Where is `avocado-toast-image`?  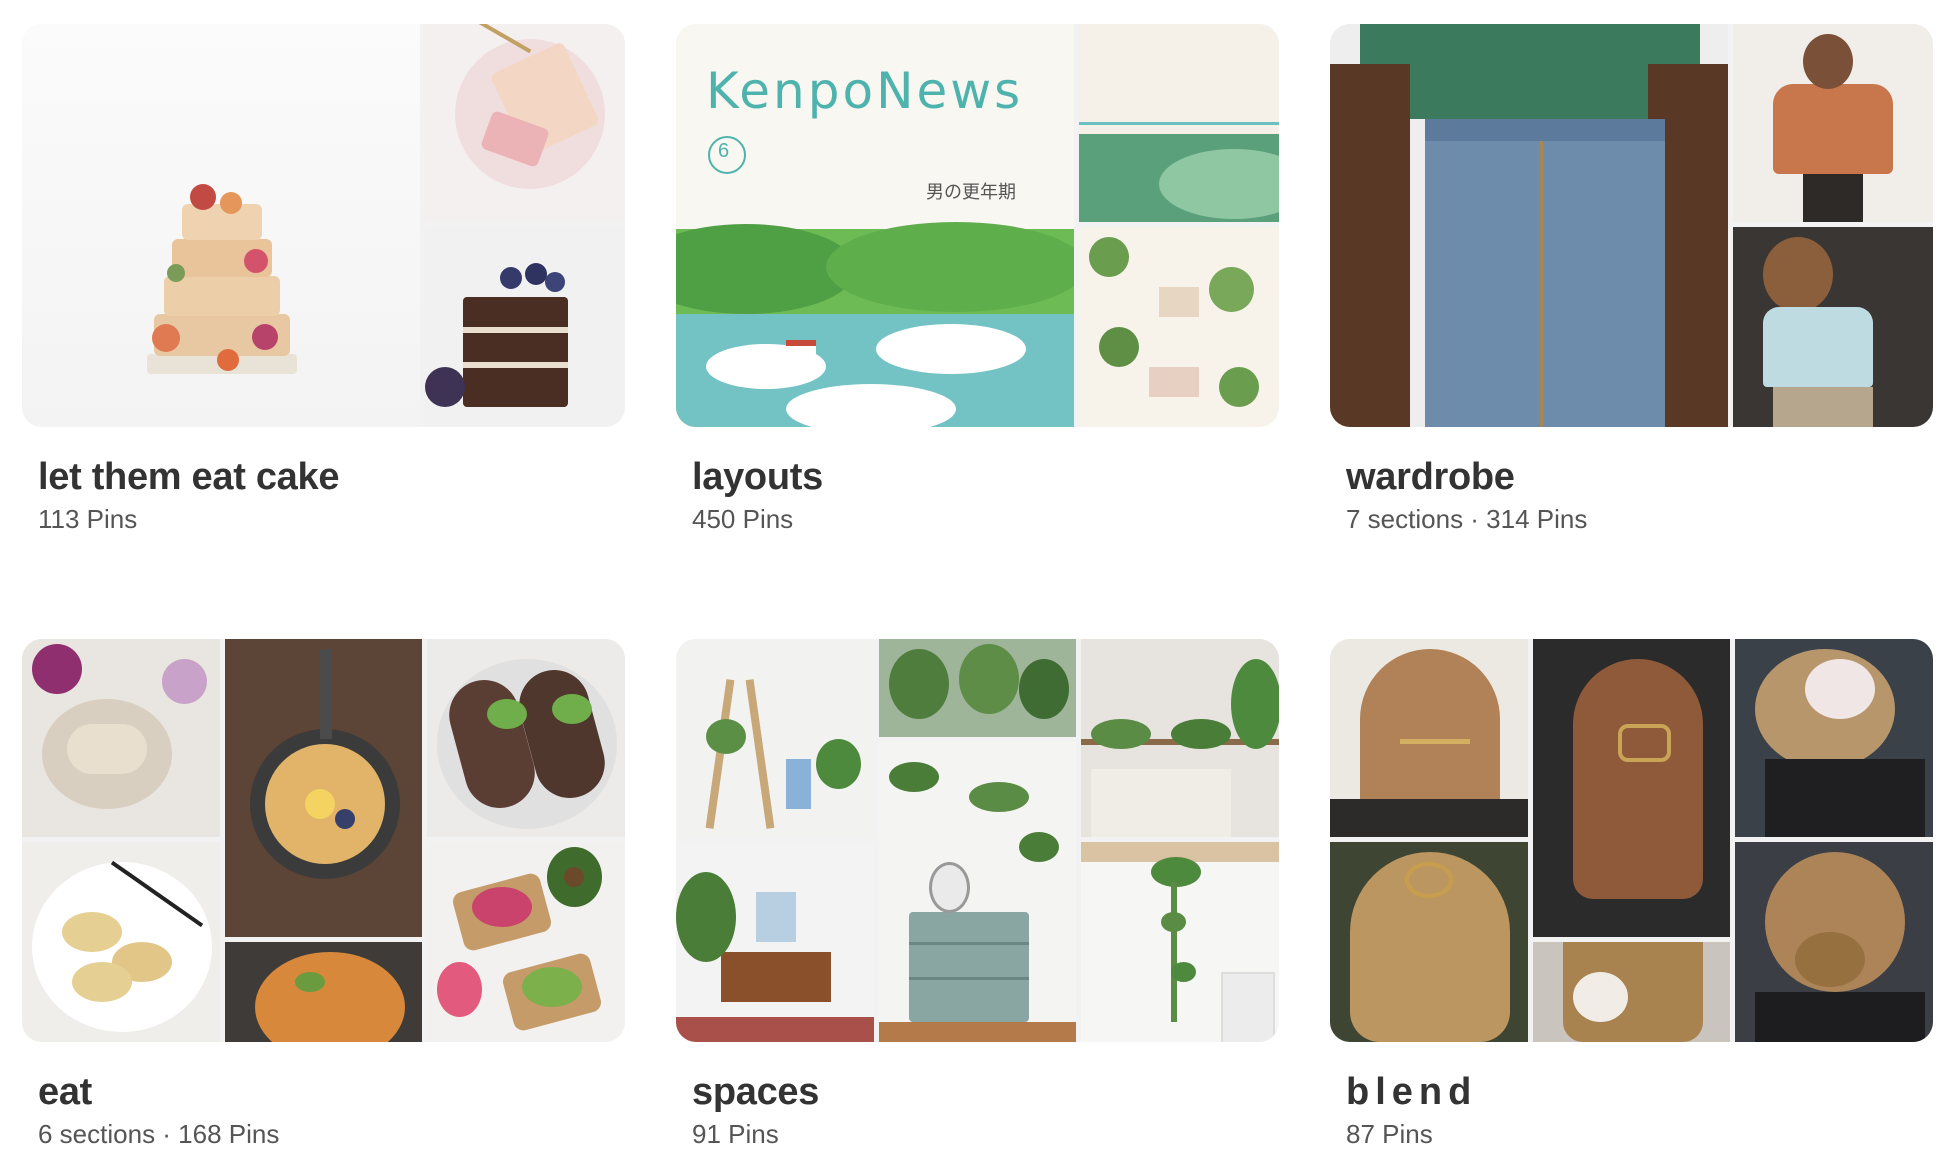
avocado-toast-image is located at coordinates (526, 942).